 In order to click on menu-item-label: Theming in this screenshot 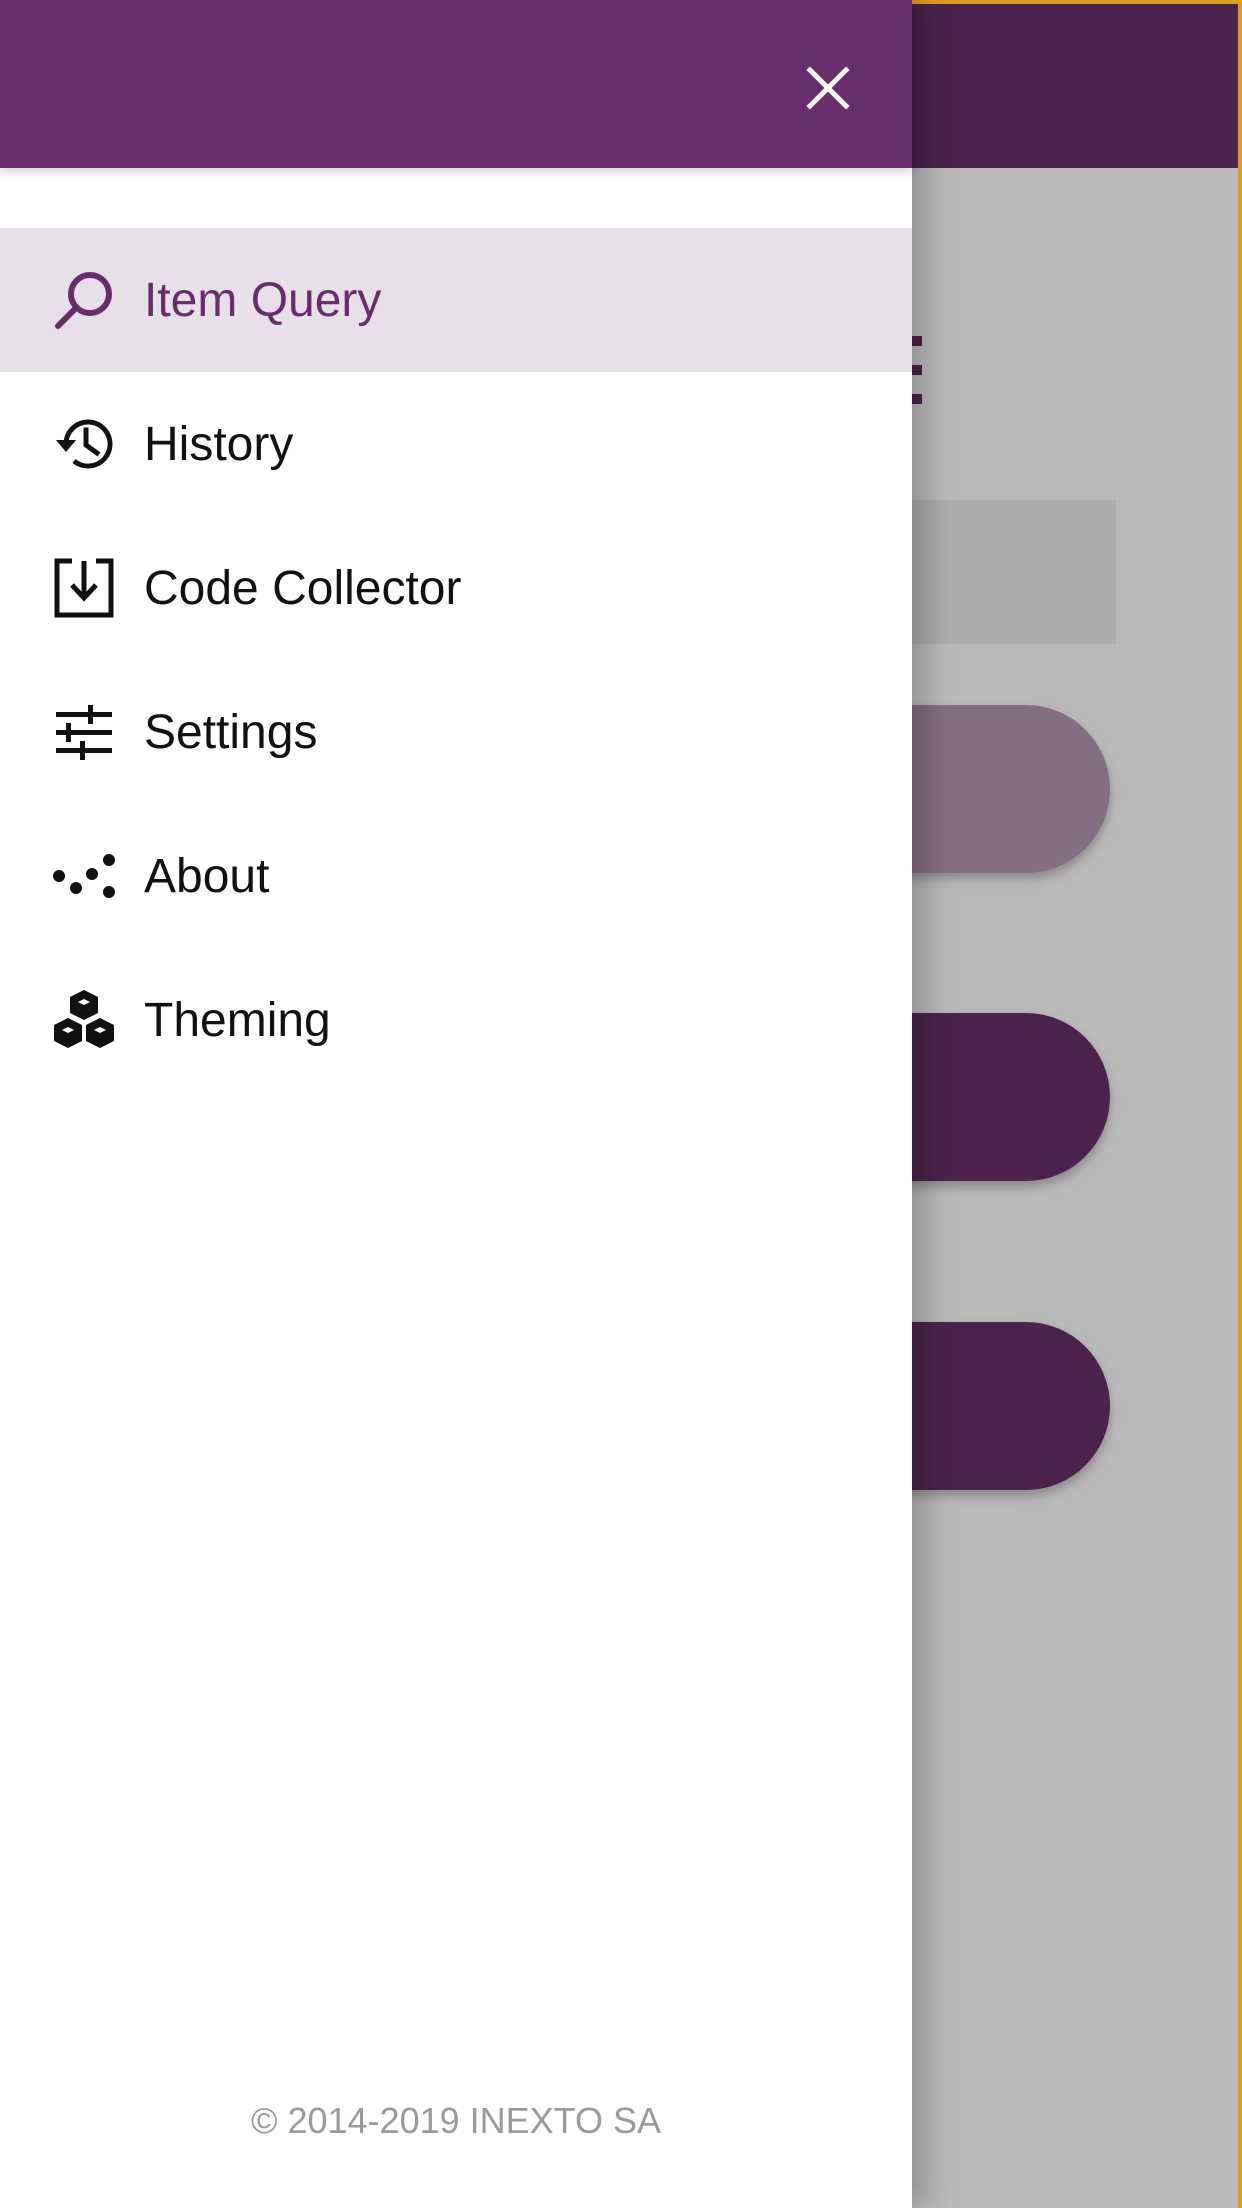, I will do `click(237, 1020)`.